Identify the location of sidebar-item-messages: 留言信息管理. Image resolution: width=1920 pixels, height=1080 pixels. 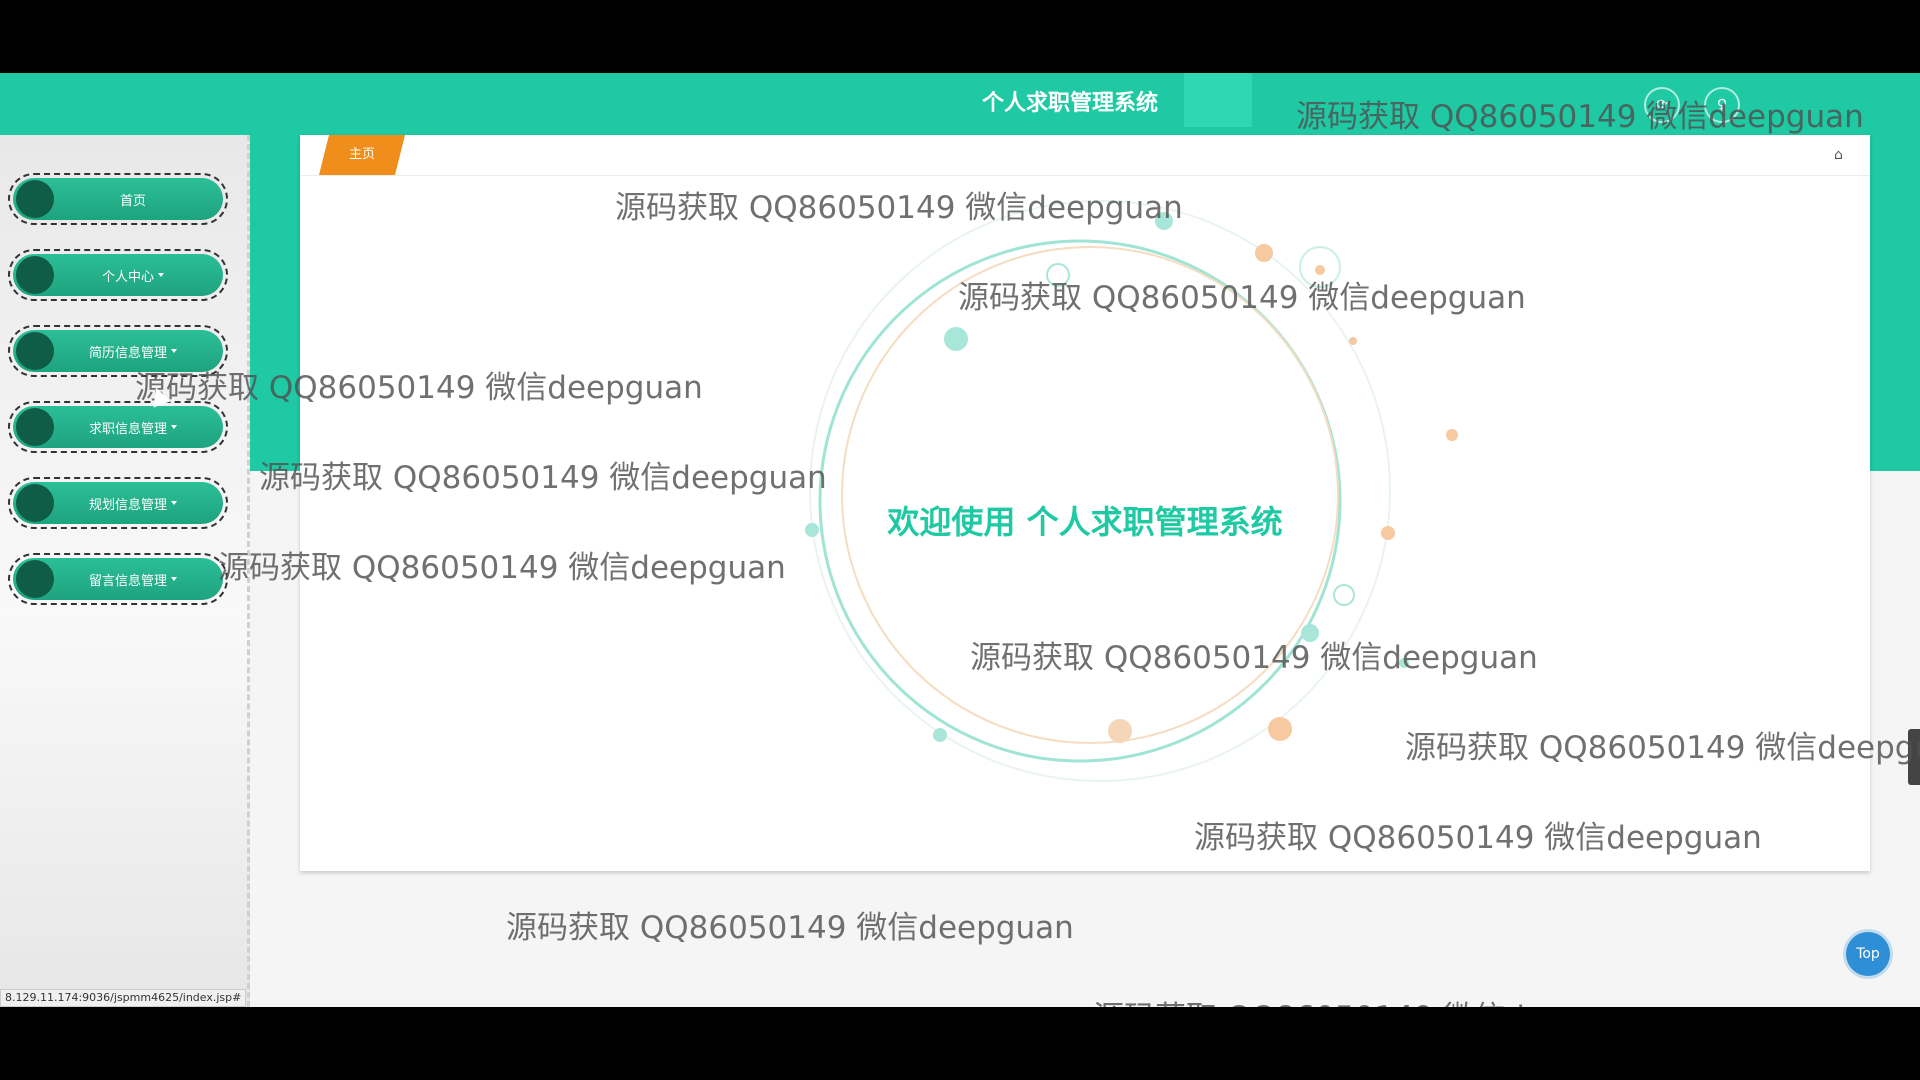
(118, 579).